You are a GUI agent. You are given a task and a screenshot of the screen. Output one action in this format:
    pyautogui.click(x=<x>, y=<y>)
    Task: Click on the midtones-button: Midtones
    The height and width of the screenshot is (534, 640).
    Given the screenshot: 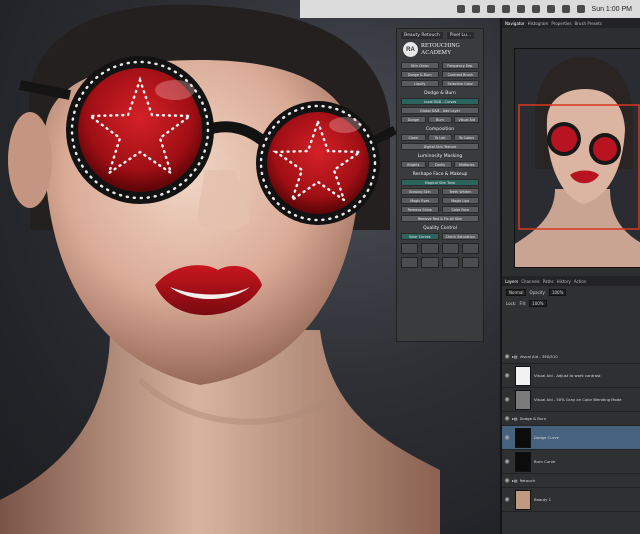 What is the action you would take?
    pyautogui.click(x=466, y=164)
    